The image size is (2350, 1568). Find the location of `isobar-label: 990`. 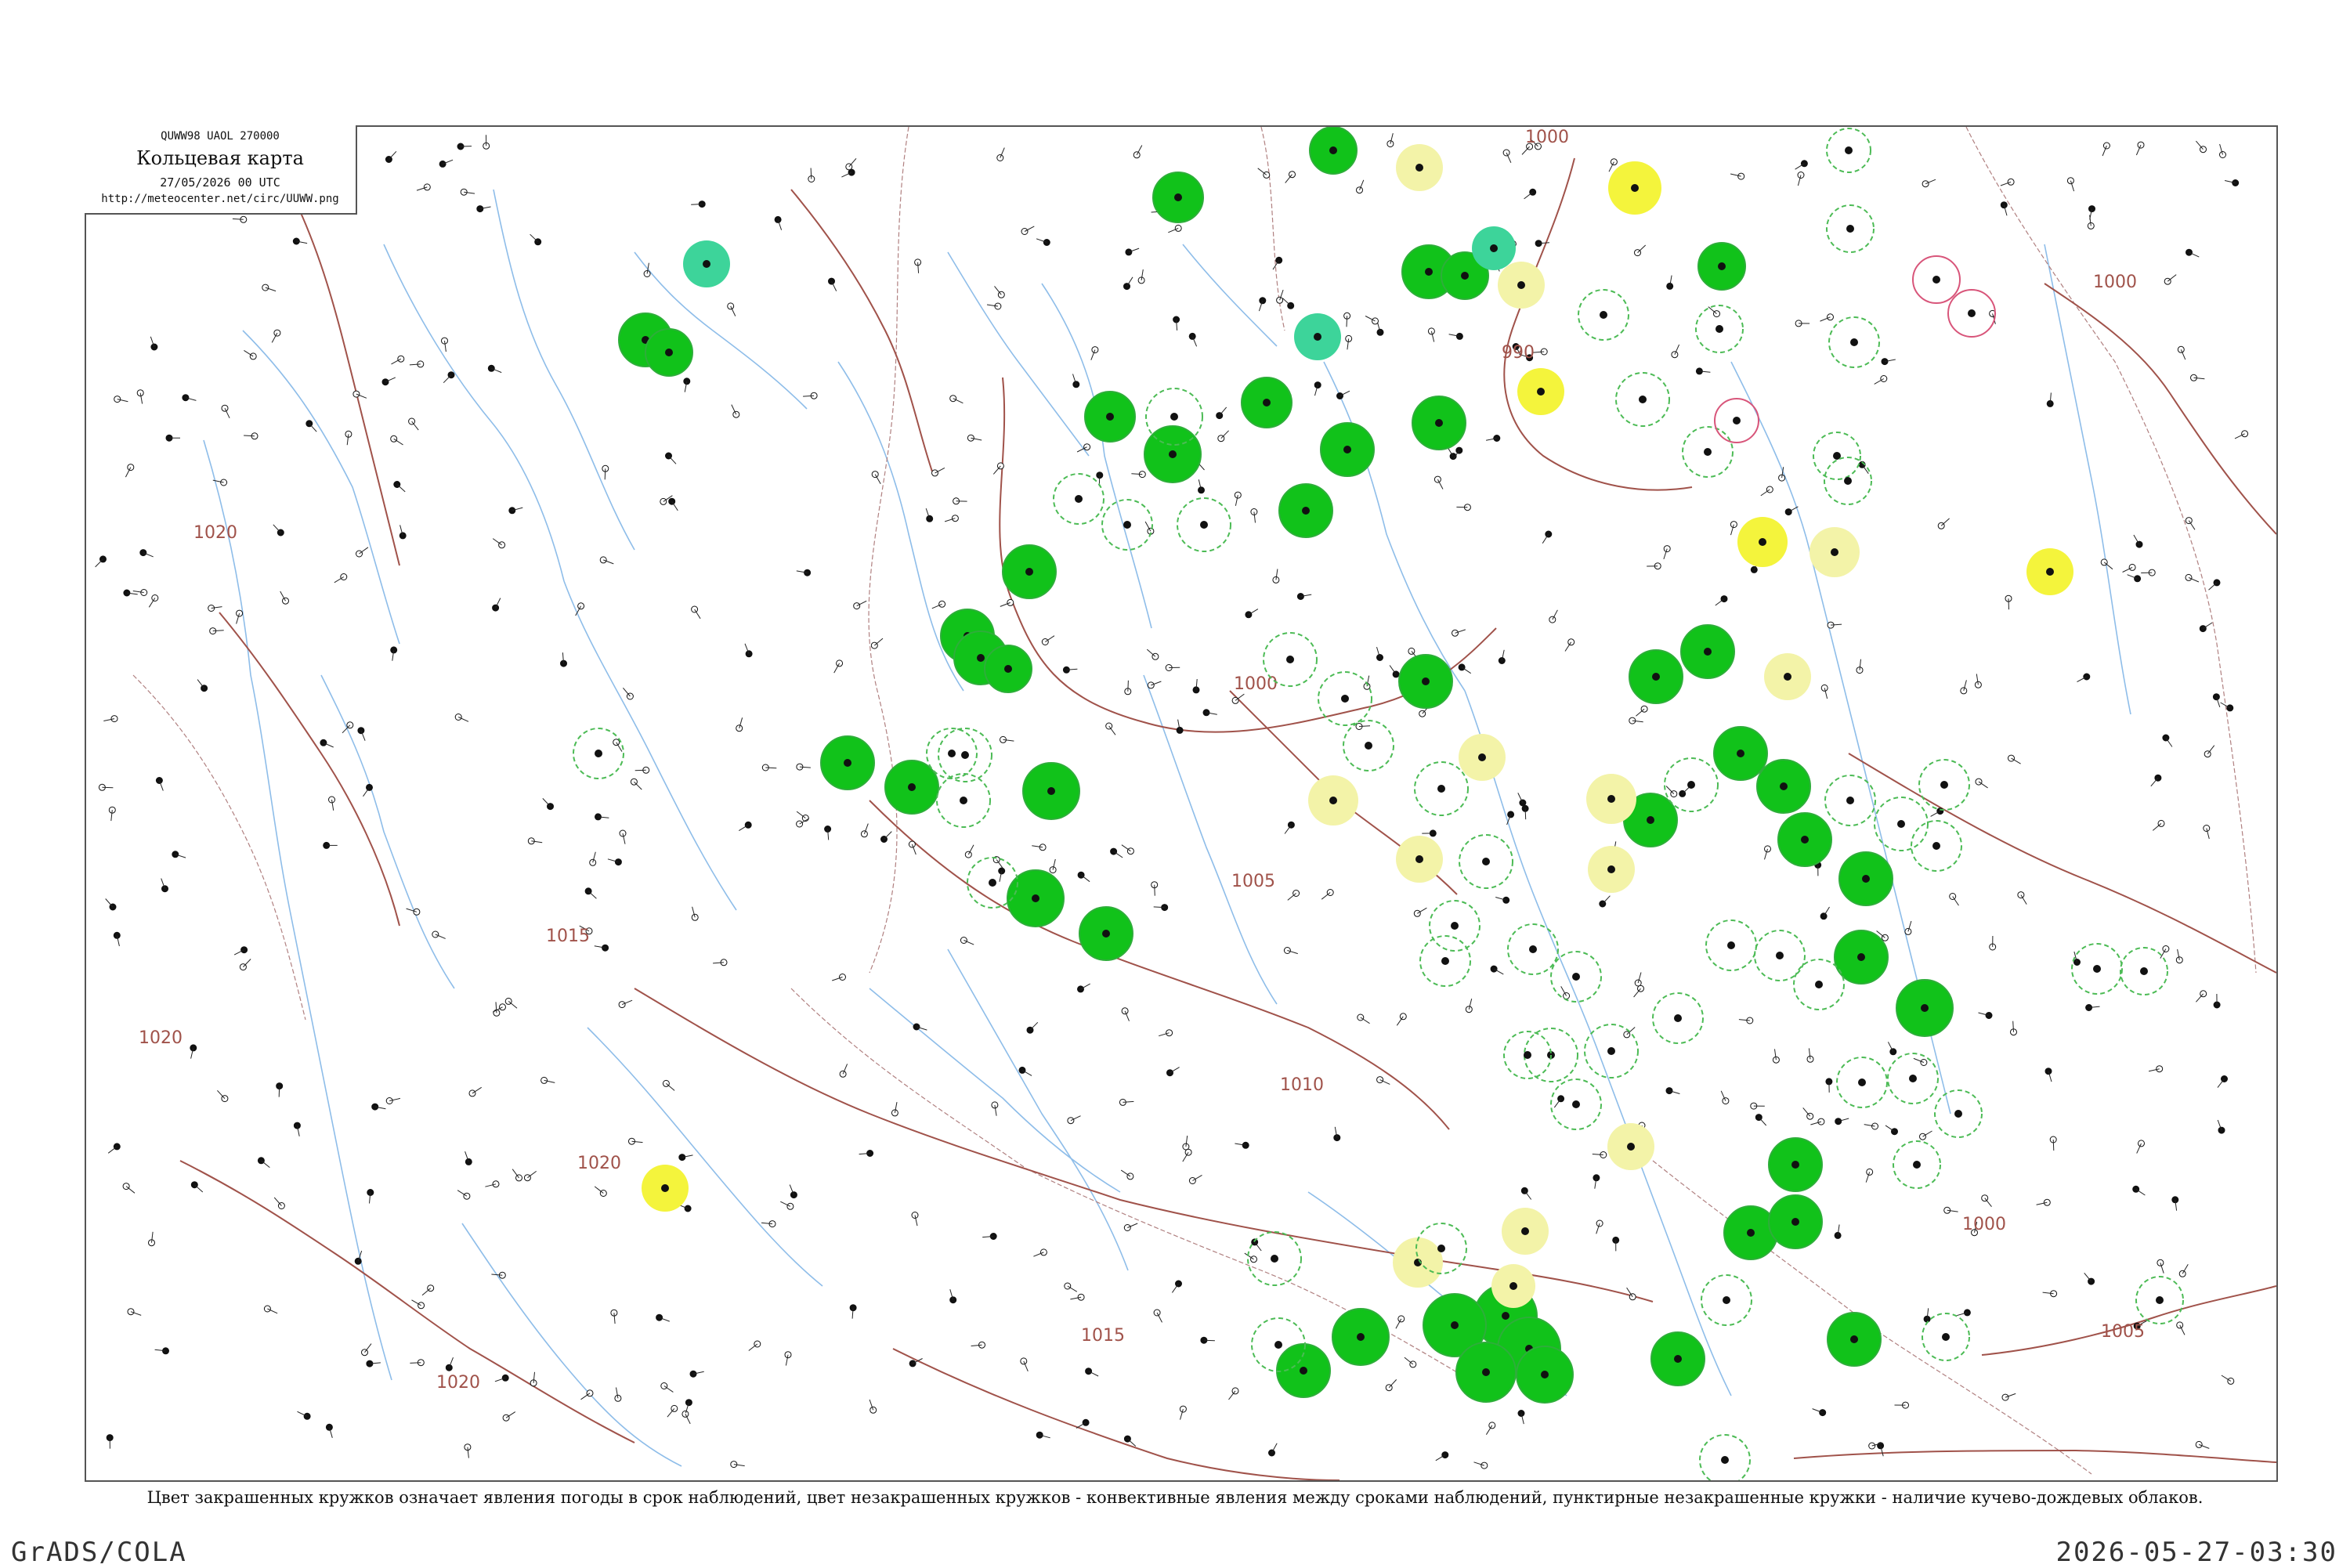

isobar-label: 990 is located at coordinates (1518, 353).